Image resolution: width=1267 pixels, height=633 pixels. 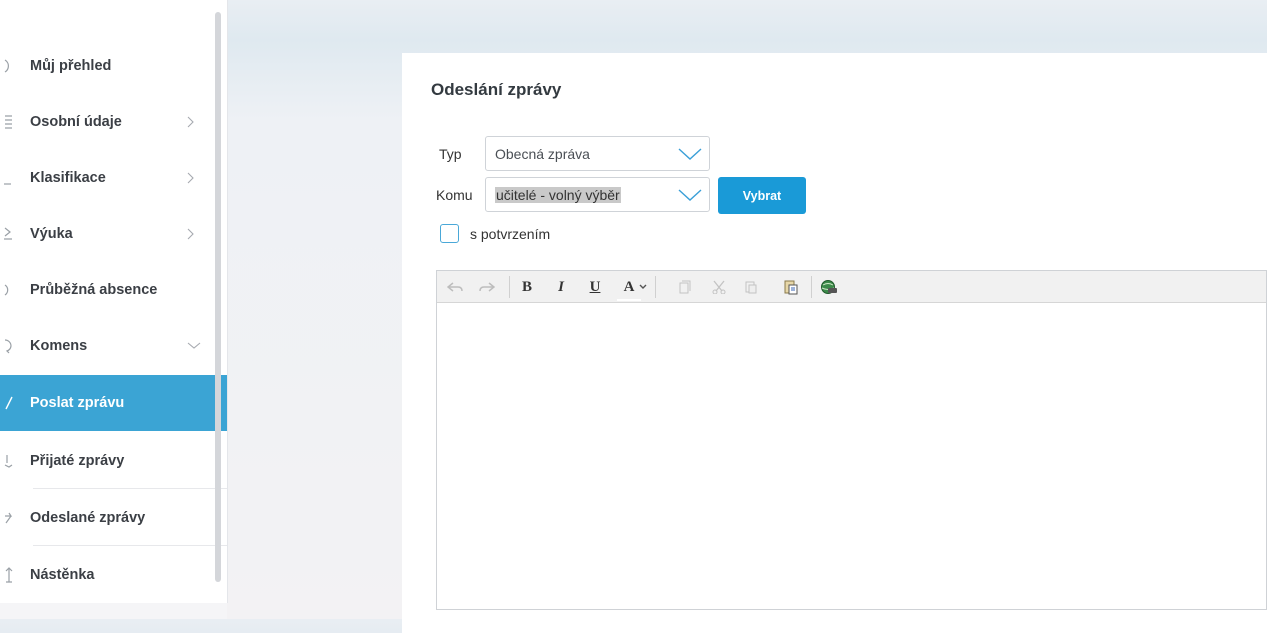 I want to click on insert-link-icon, so click(x=829, y=287).